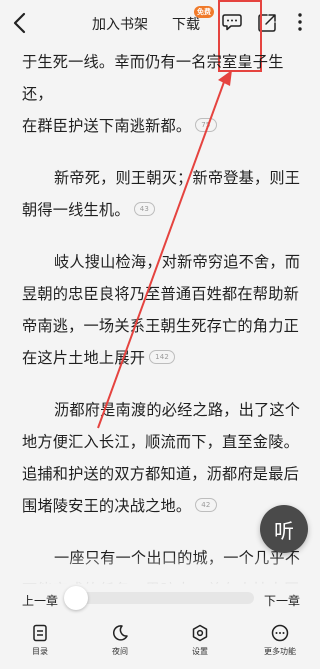 The height and width of the screenshot is (669, 320). What do you see at coordinates (300, 22) in the screenshot?
I see `more-vertical-icon` at bounding box center [300, 22].